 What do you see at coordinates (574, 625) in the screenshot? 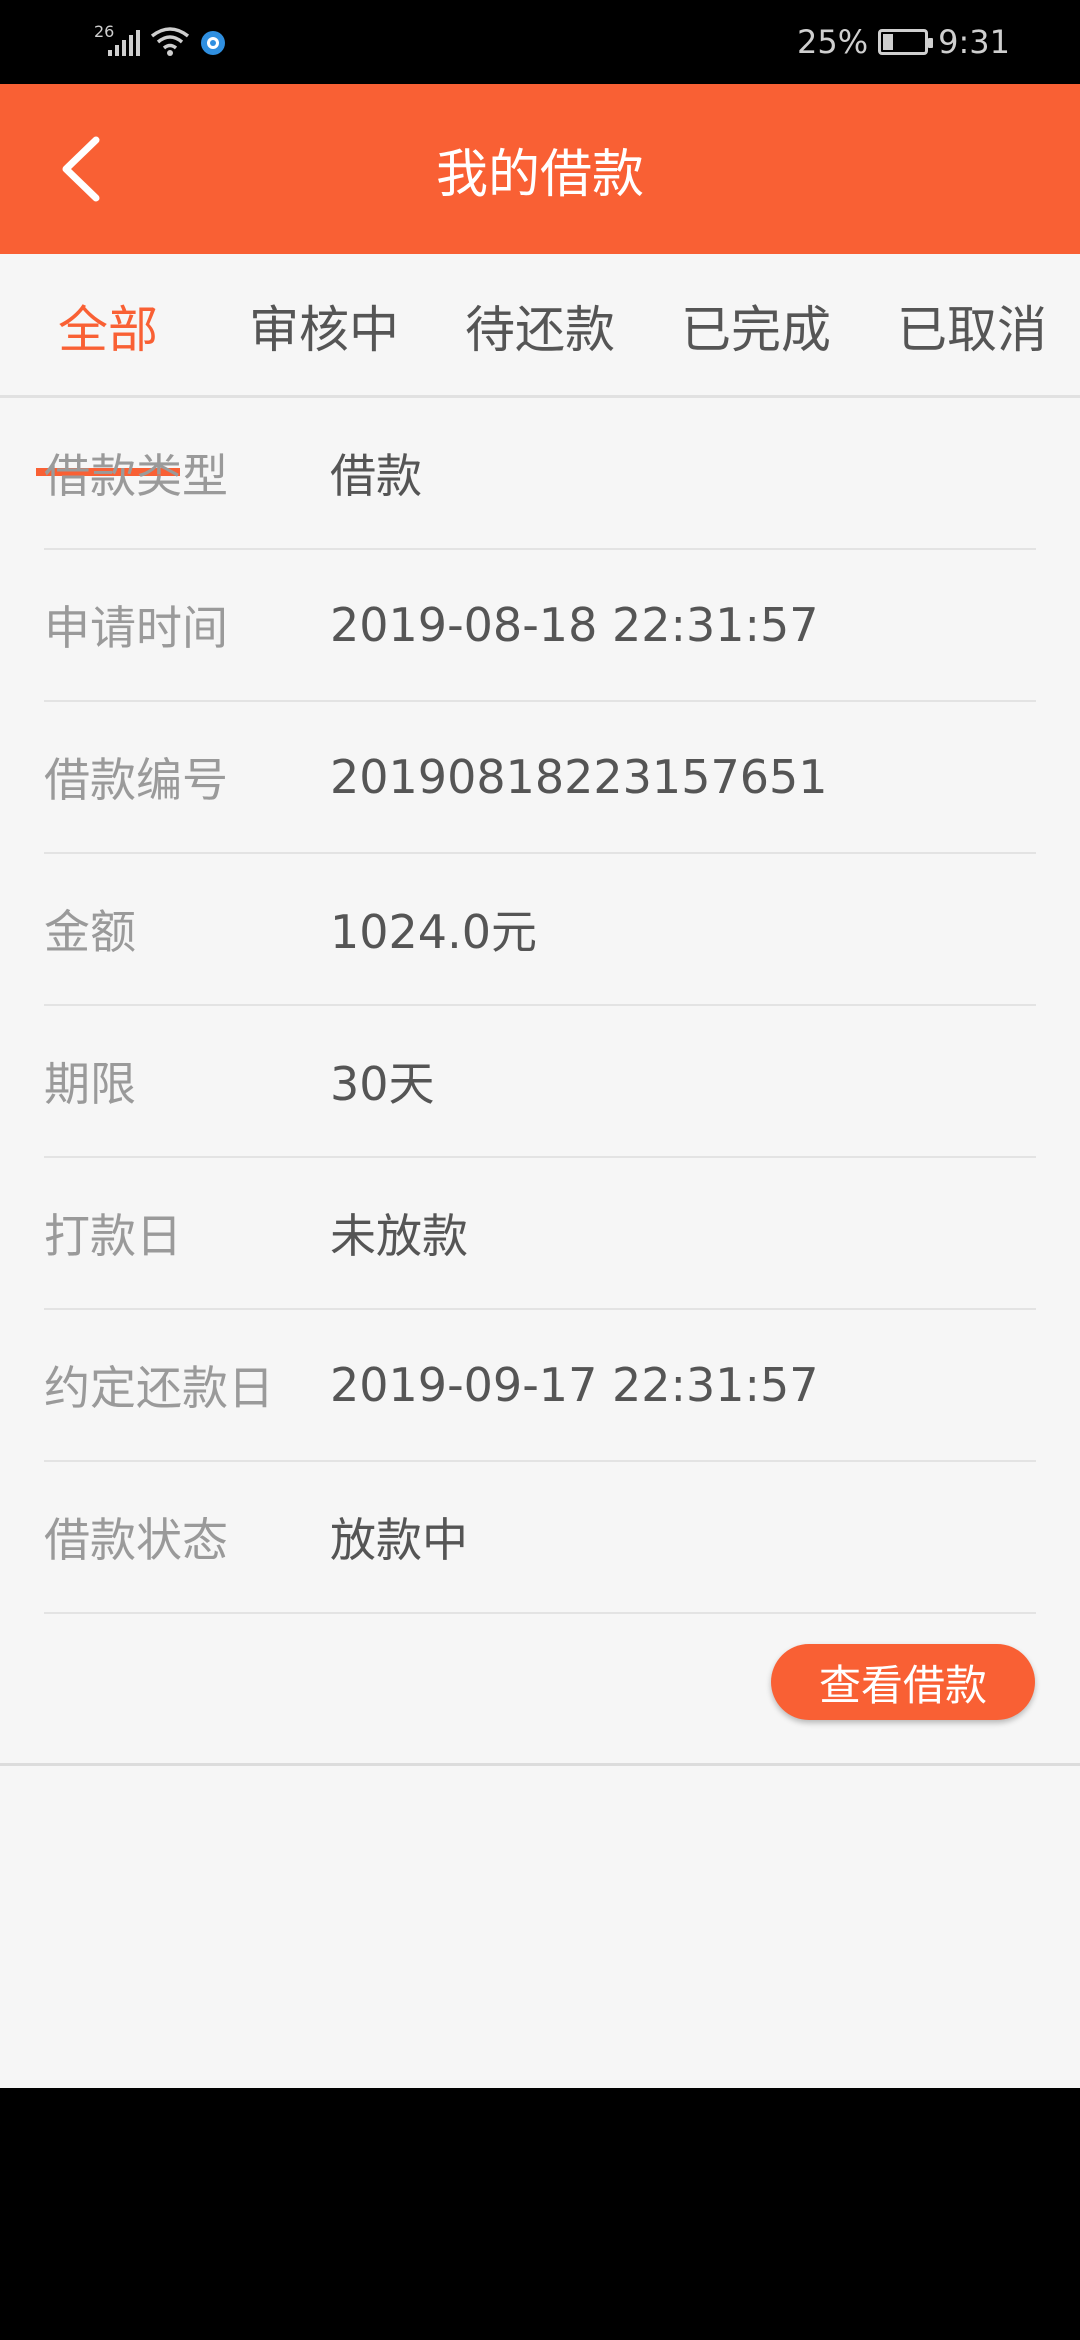
I see `row-value: 2019-08-18 22:31:57` at bounding box center [574, 625].